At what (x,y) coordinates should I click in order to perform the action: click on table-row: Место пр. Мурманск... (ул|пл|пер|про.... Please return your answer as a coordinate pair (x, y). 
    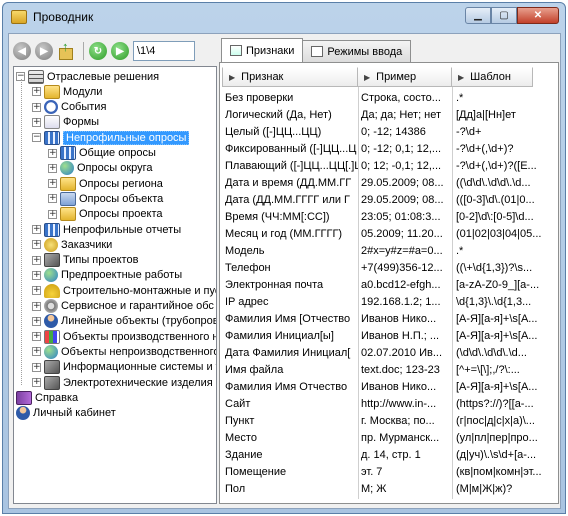
    Looking at the image, I should click on (387, 437).